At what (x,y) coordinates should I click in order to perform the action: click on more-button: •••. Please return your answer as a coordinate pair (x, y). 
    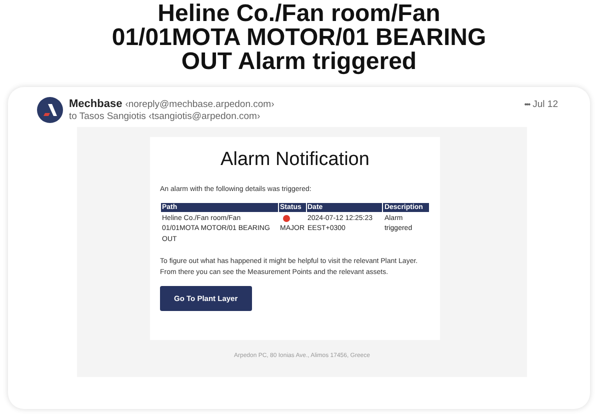
    Looking at the image, I should click on (527, 104).